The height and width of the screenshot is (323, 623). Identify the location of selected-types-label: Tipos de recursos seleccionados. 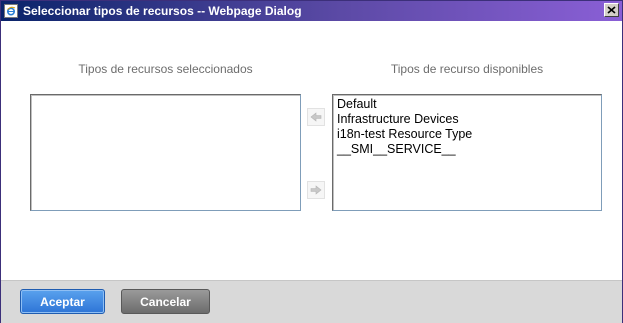
(165, 69).